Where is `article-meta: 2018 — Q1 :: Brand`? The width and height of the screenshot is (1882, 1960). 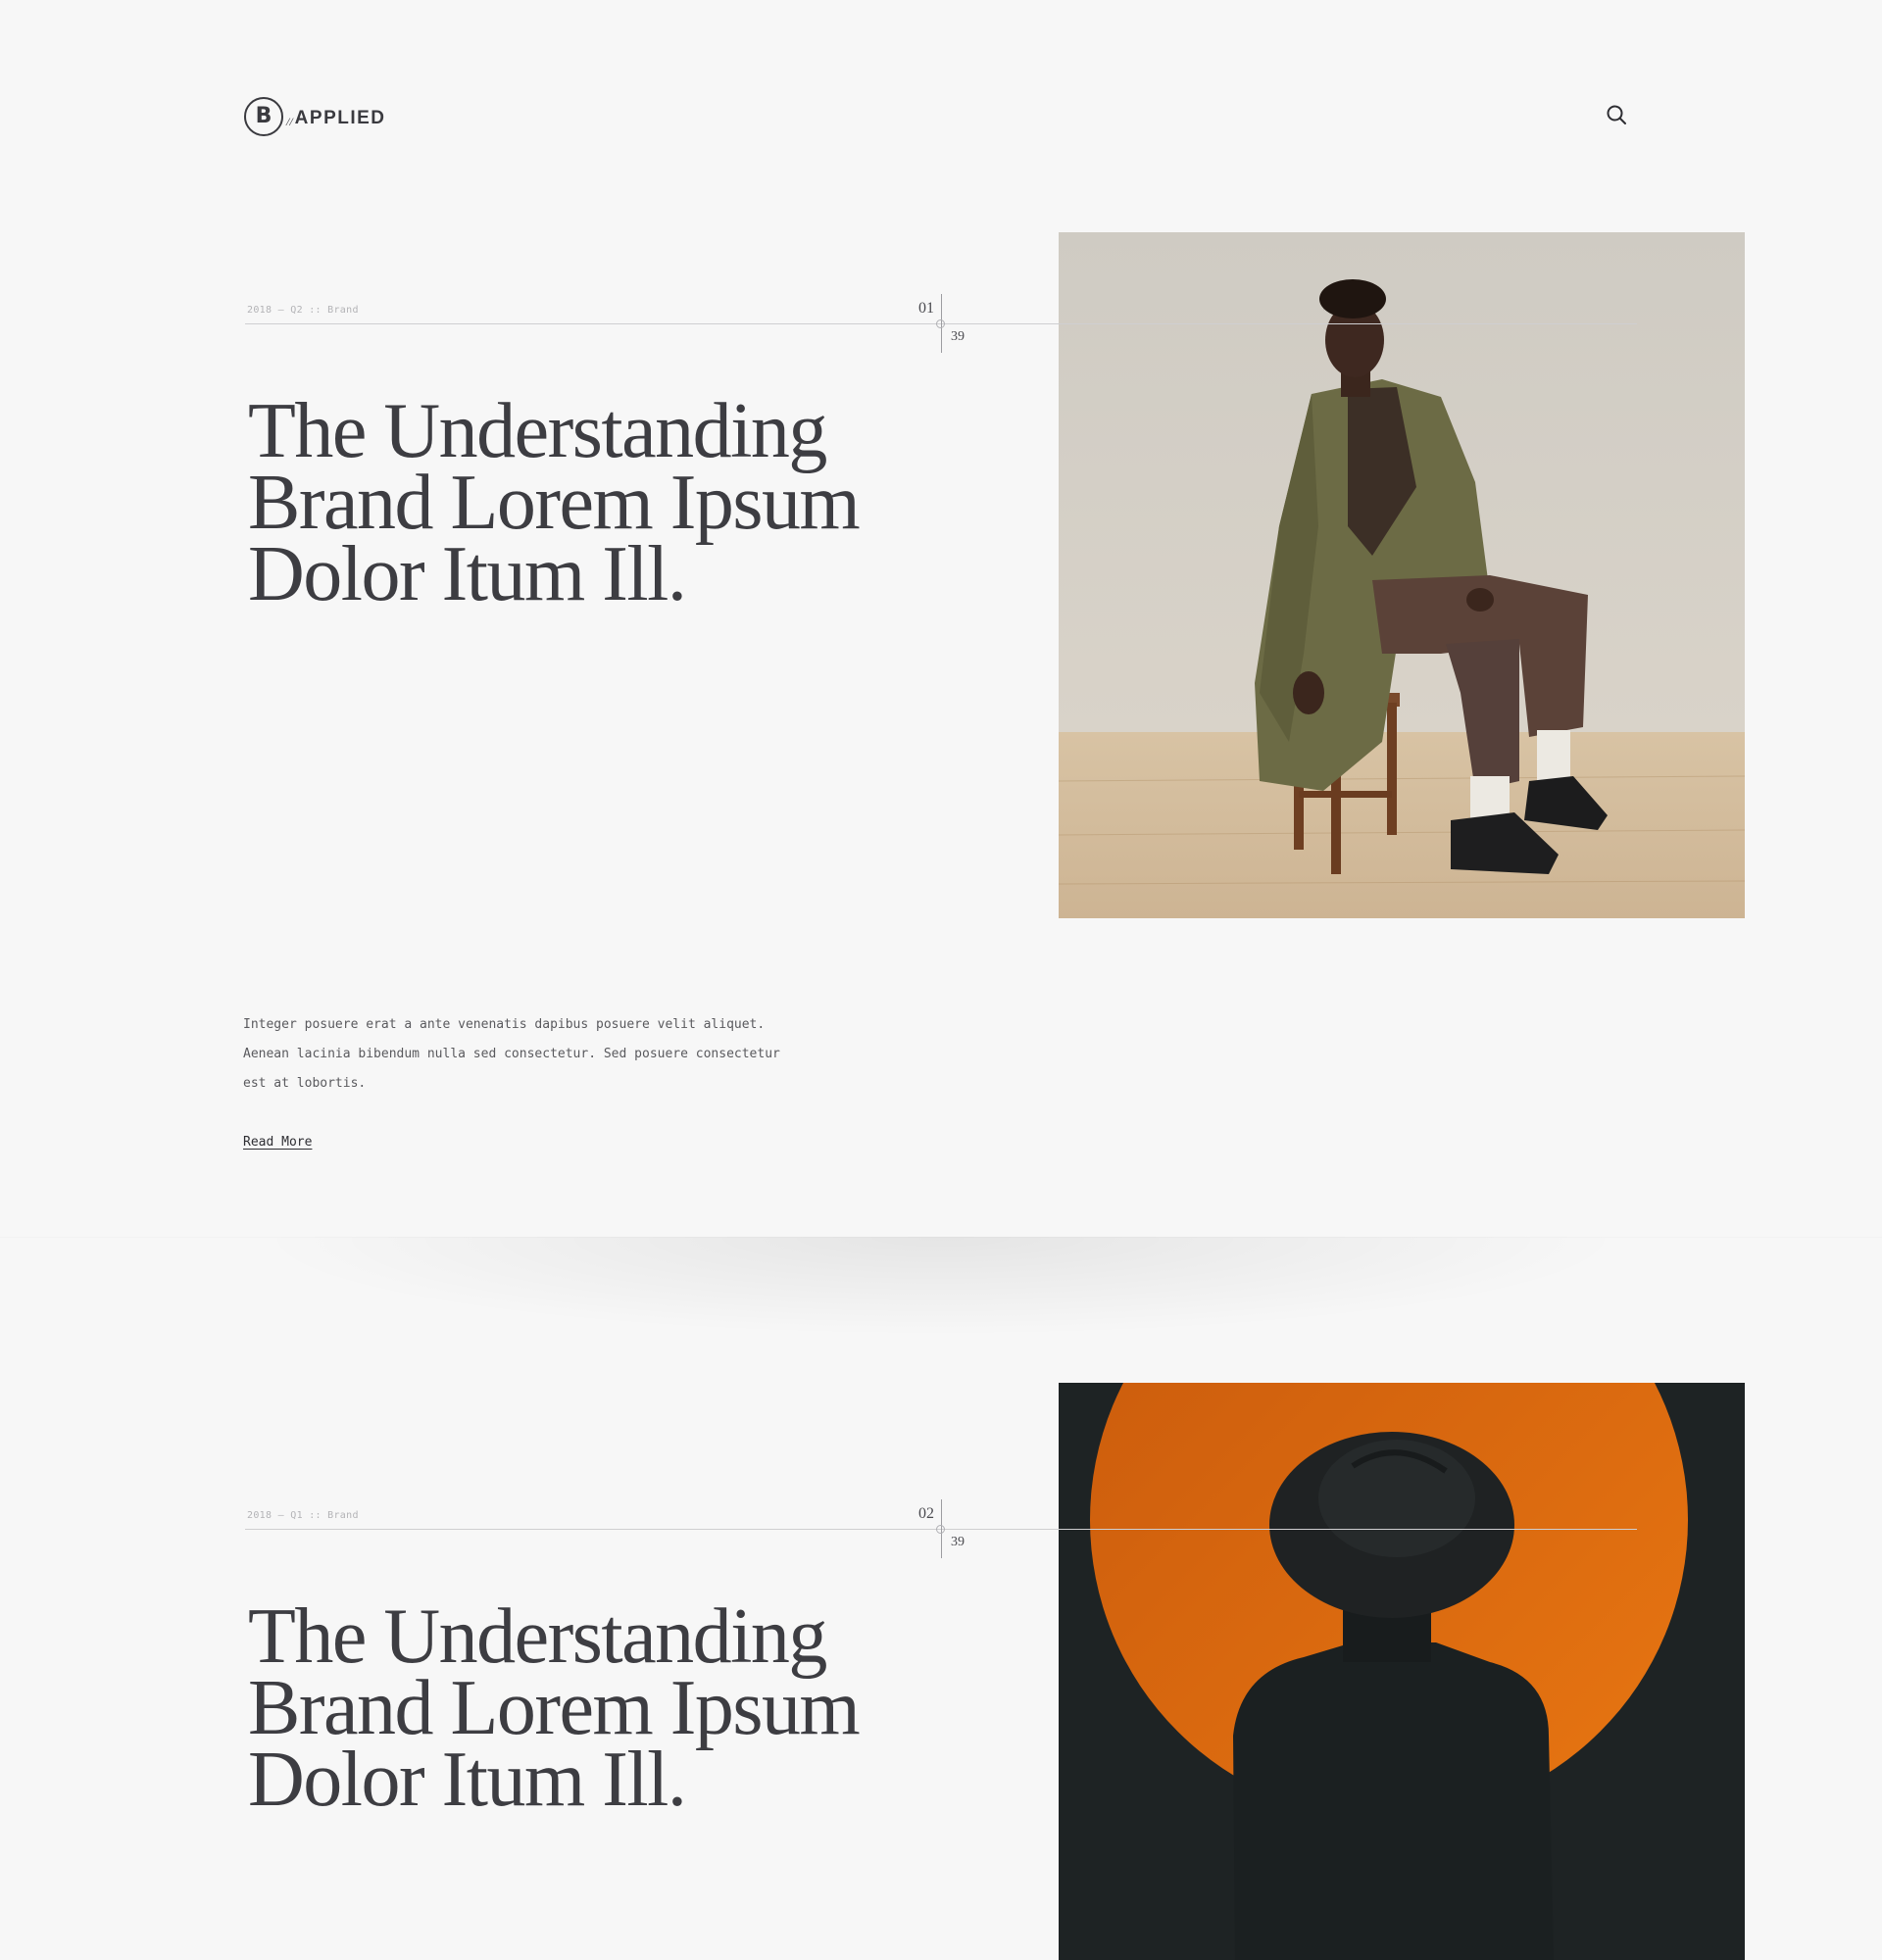 article-meta: 2018 — Q1 :: Brand is located at coordinates (303, 1515).